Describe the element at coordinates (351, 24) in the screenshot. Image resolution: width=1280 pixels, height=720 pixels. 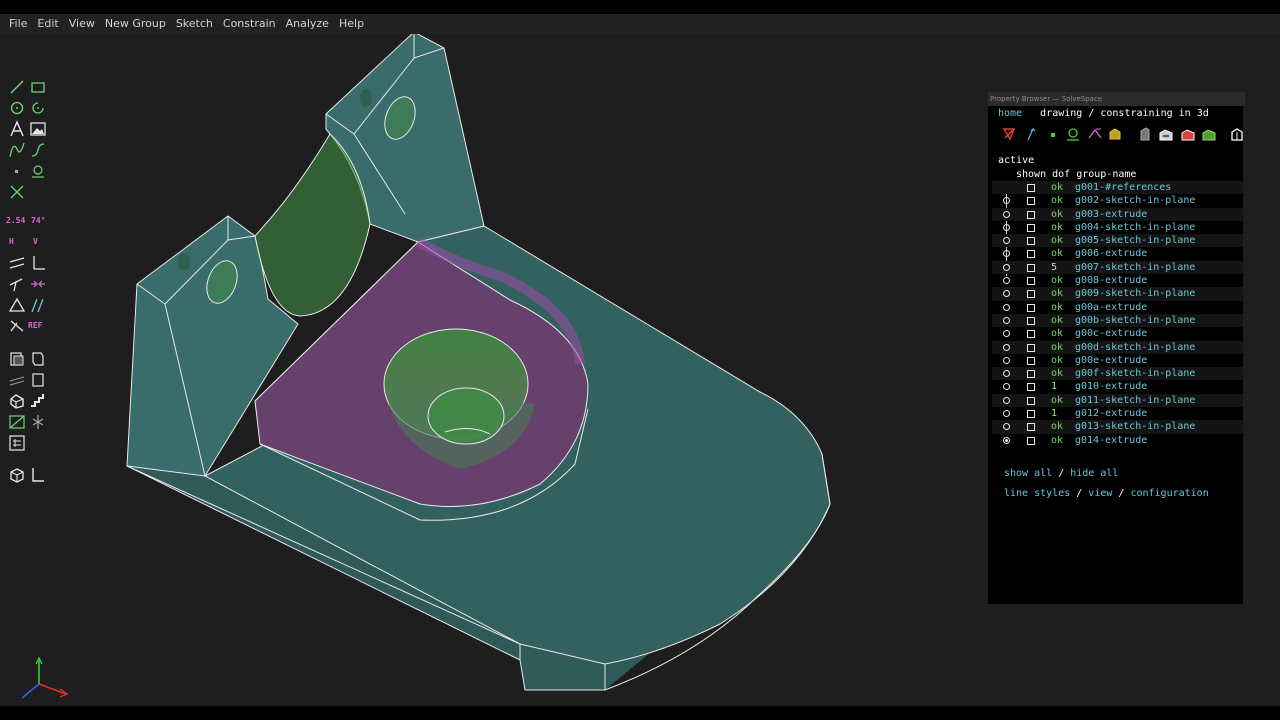
I see `menu-help: Help` at that location.